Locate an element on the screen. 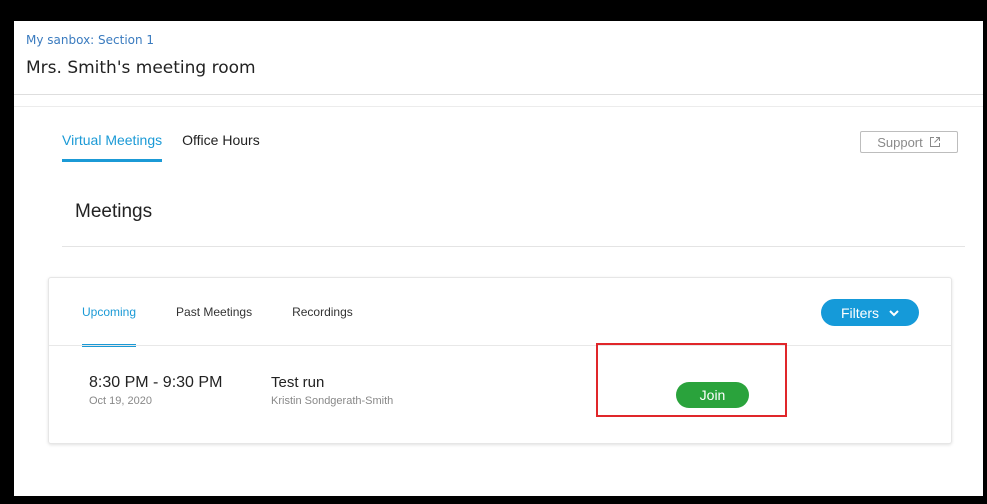 The height and width of the screenshot is (504, 987). filters-button: Filters is located at coordinates (870, 312).